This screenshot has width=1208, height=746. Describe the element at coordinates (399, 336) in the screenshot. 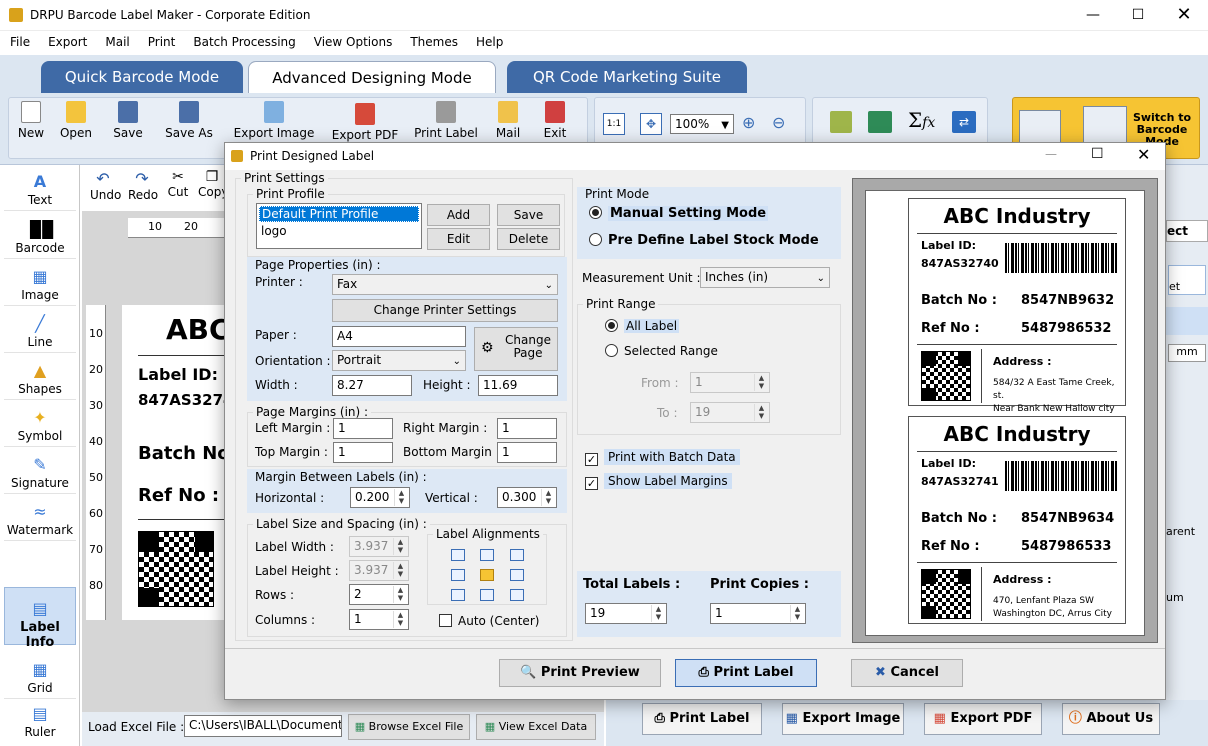

I see `paper-field: A4` at that location.